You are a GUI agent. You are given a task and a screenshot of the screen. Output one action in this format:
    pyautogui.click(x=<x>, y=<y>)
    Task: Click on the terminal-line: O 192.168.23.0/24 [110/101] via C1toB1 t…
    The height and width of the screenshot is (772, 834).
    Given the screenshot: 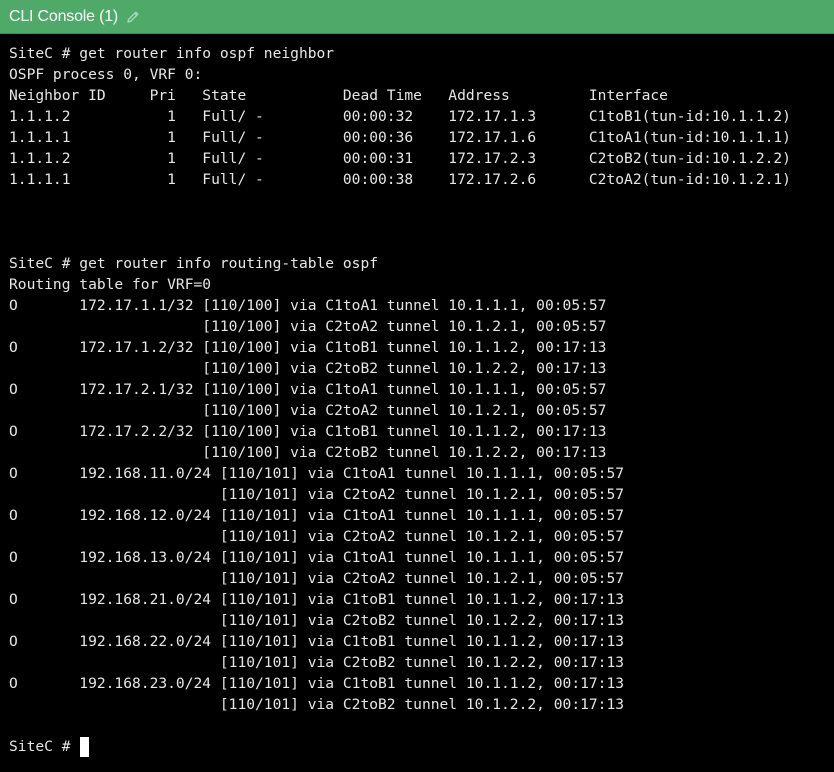 What is the action you would take?
    pyautogui.click(x=317, y=683)
    